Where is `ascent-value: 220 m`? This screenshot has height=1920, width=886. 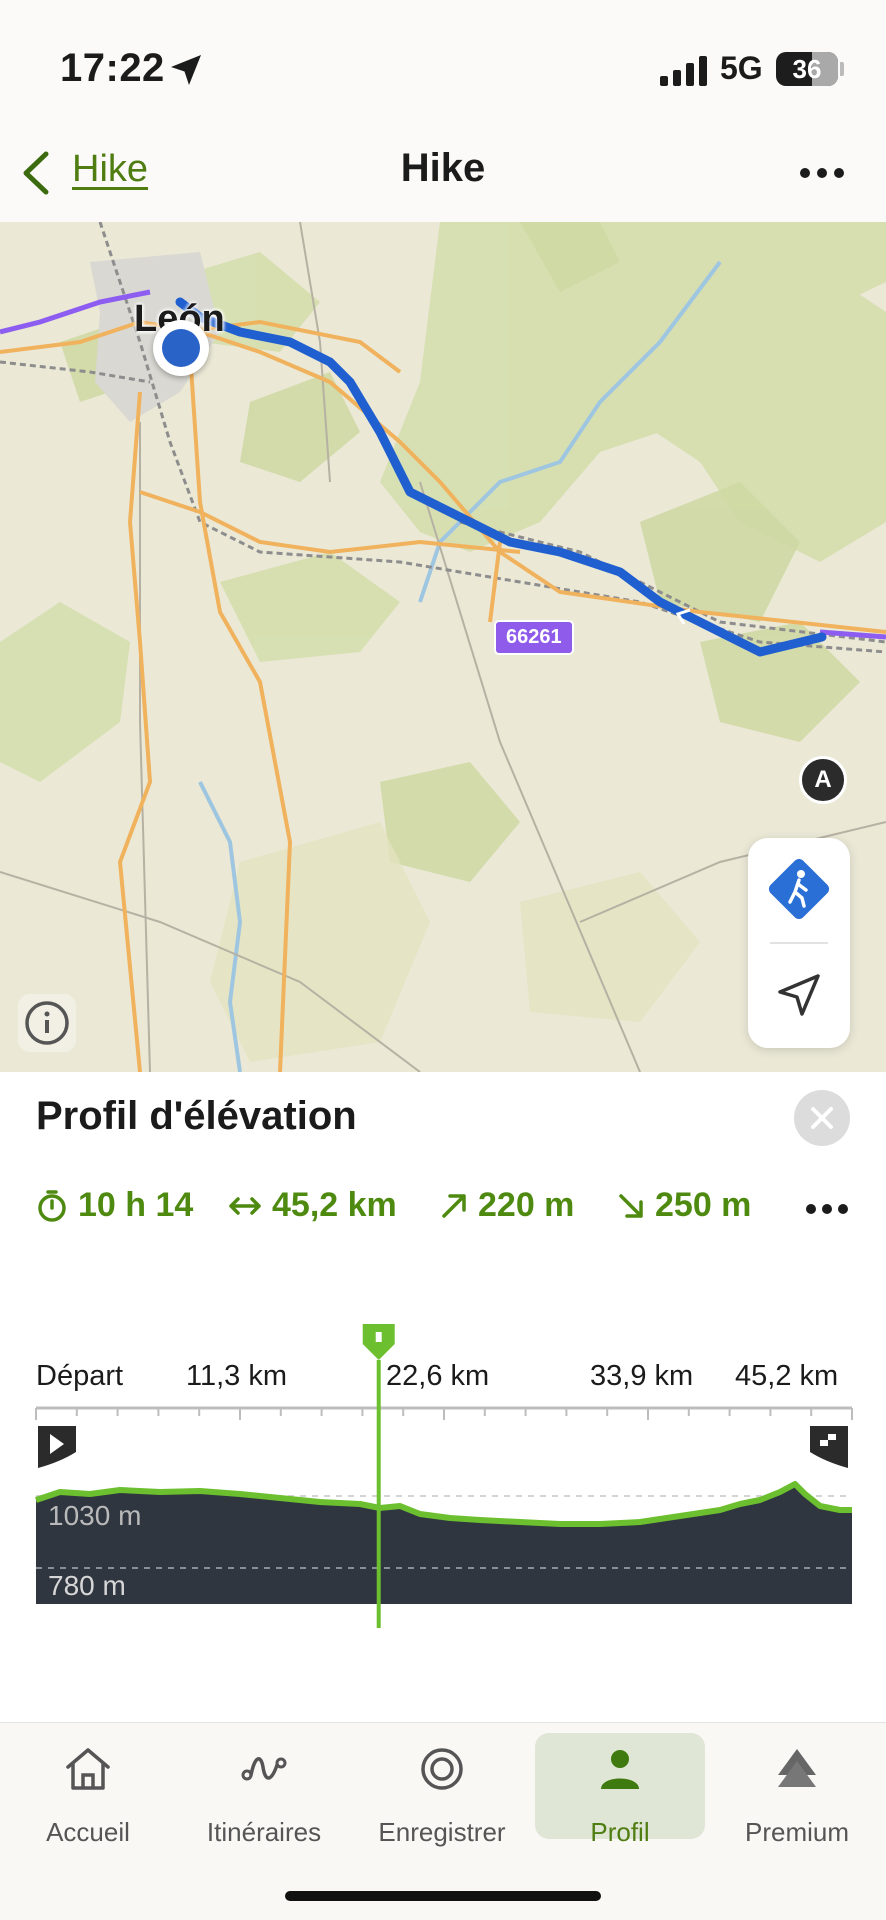 ascent-value: 220 m is located at coordinates (526, 1205).